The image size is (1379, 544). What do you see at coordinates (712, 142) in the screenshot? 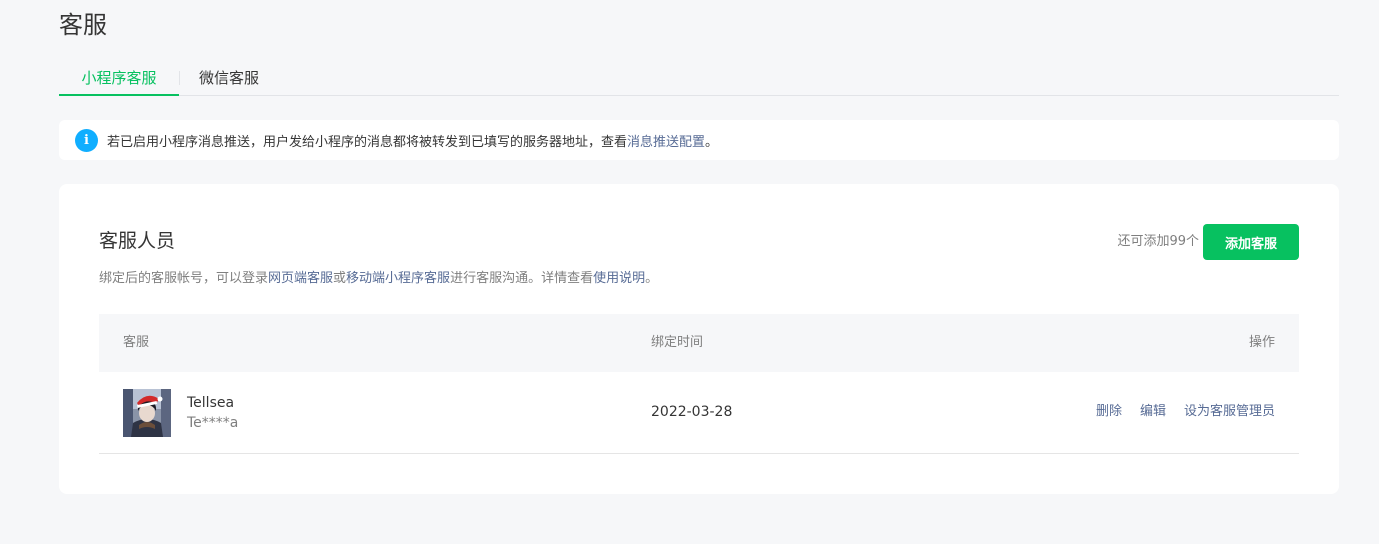
I see `notice-suffix: 。` at bounding box center [712, 142].